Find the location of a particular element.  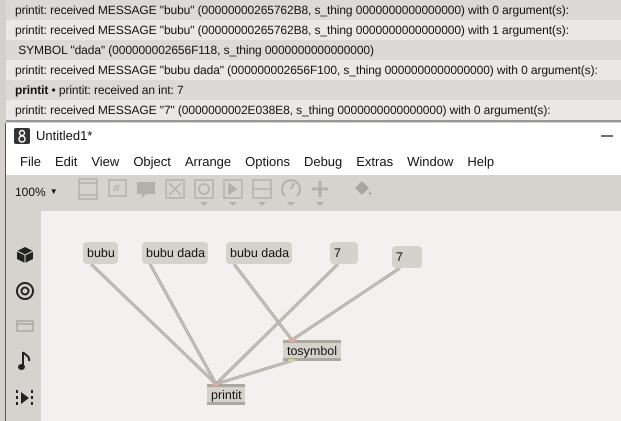

outlet-icon is located at coordinates (291, 360).